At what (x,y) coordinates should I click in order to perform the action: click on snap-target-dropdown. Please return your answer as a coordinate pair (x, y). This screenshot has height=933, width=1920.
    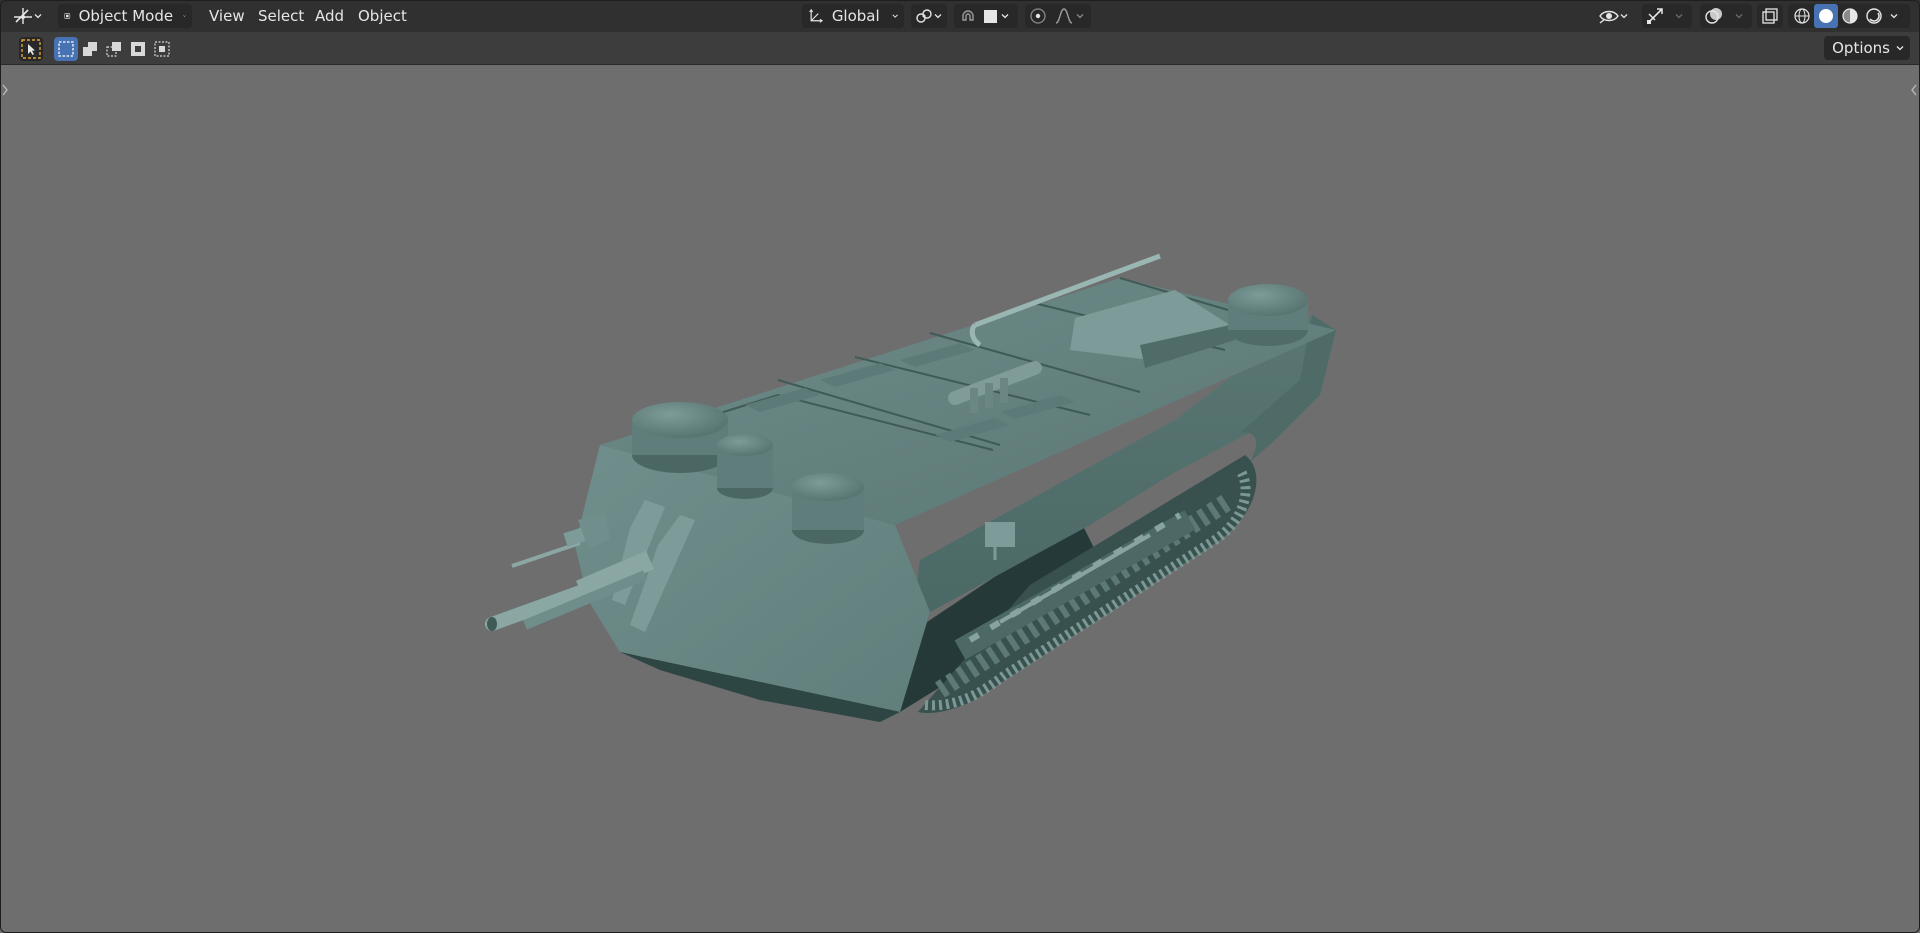
    Looking at the image, I should click on (996, 16).